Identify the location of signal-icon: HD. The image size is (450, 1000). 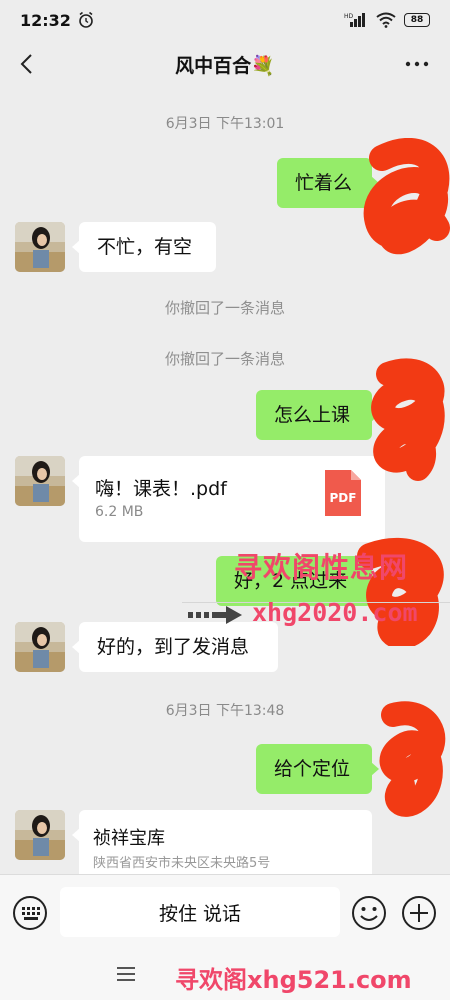
(354, 20).